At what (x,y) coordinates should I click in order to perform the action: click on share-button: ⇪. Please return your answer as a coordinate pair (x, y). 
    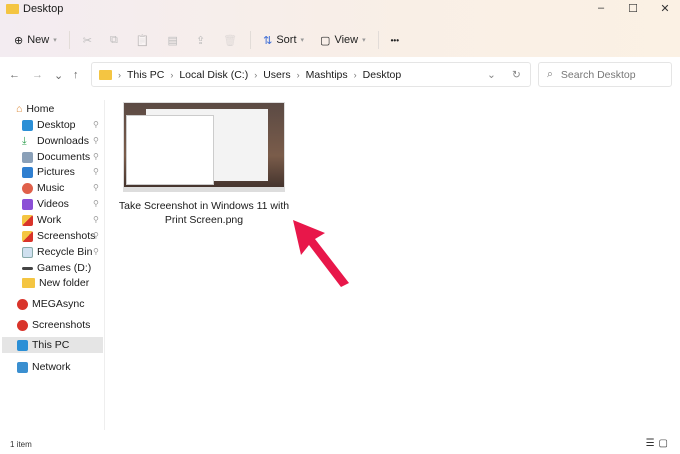
    Looking at the image, I should click on (200, 40).